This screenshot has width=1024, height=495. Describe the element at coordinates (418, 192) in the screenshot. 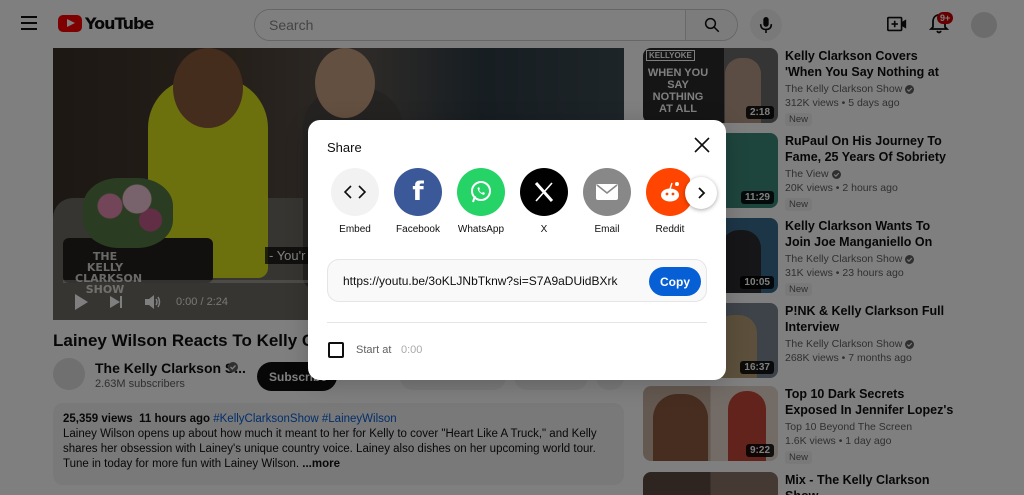

I see `facebook-icon: f` at that location.